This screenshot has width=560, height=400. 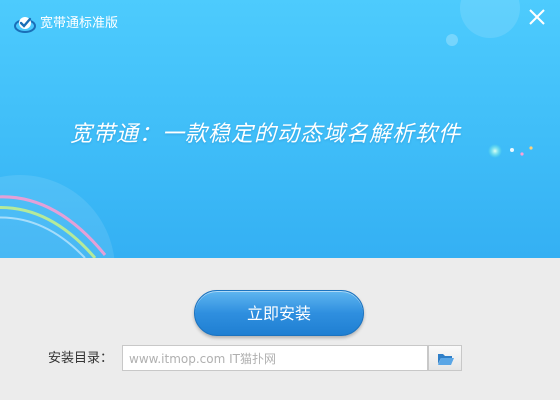 What do you see at coordinates (25, 25) in the screenshot?
I see `app-logo-icon` at bounding box center [25, 25].